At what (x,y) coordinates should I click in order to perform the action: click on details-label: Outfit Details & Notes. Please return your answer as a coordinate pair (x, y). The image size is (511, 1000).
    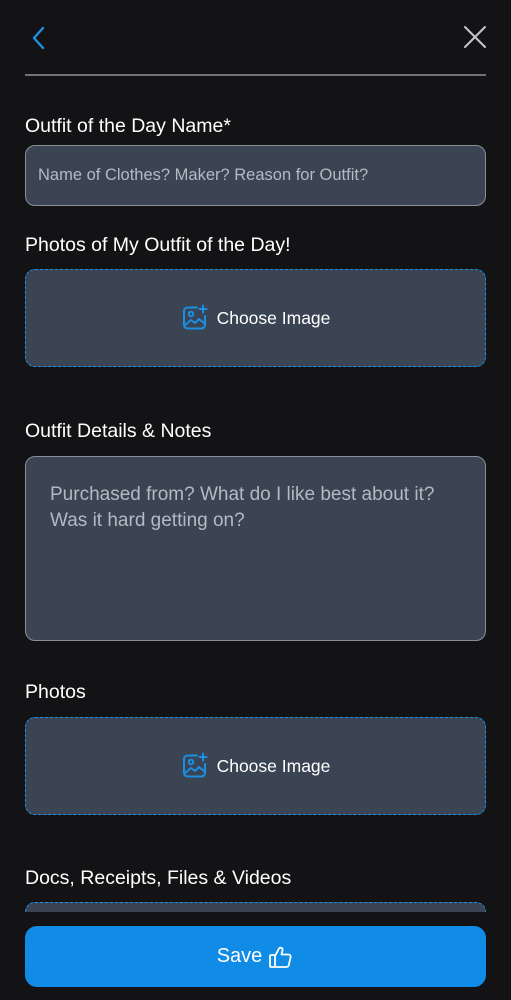
    Looking at the image, I should click on (118, 431).